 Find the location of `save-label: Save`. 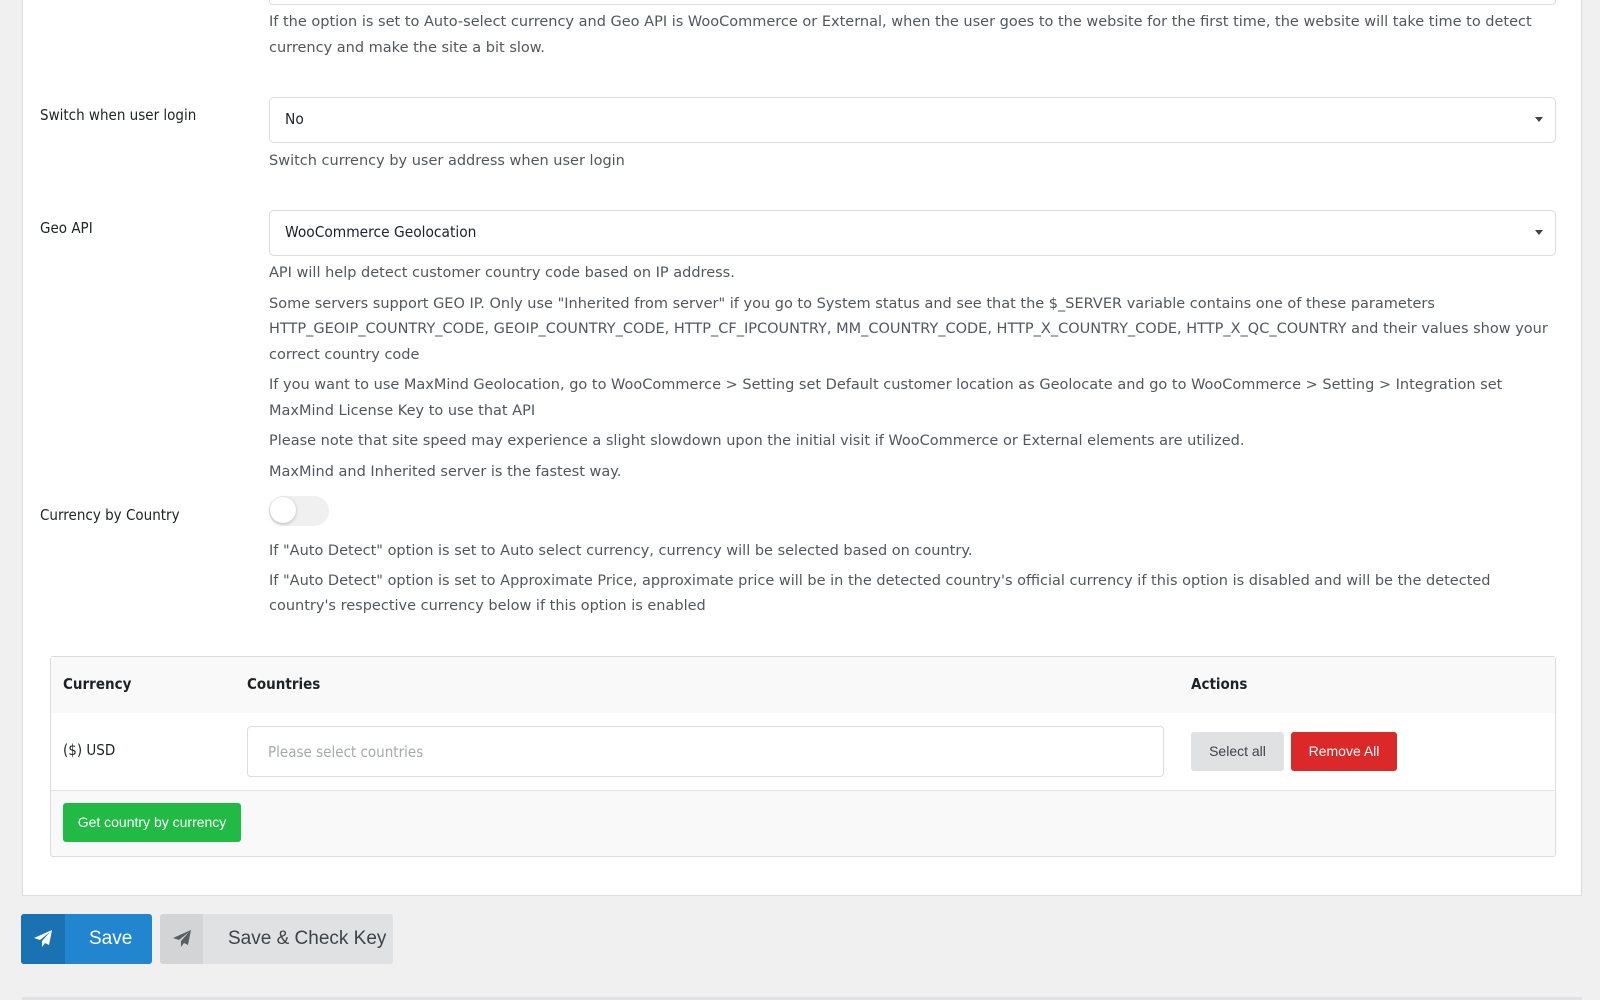

save-label: Save is located at coordinates (111, 938).